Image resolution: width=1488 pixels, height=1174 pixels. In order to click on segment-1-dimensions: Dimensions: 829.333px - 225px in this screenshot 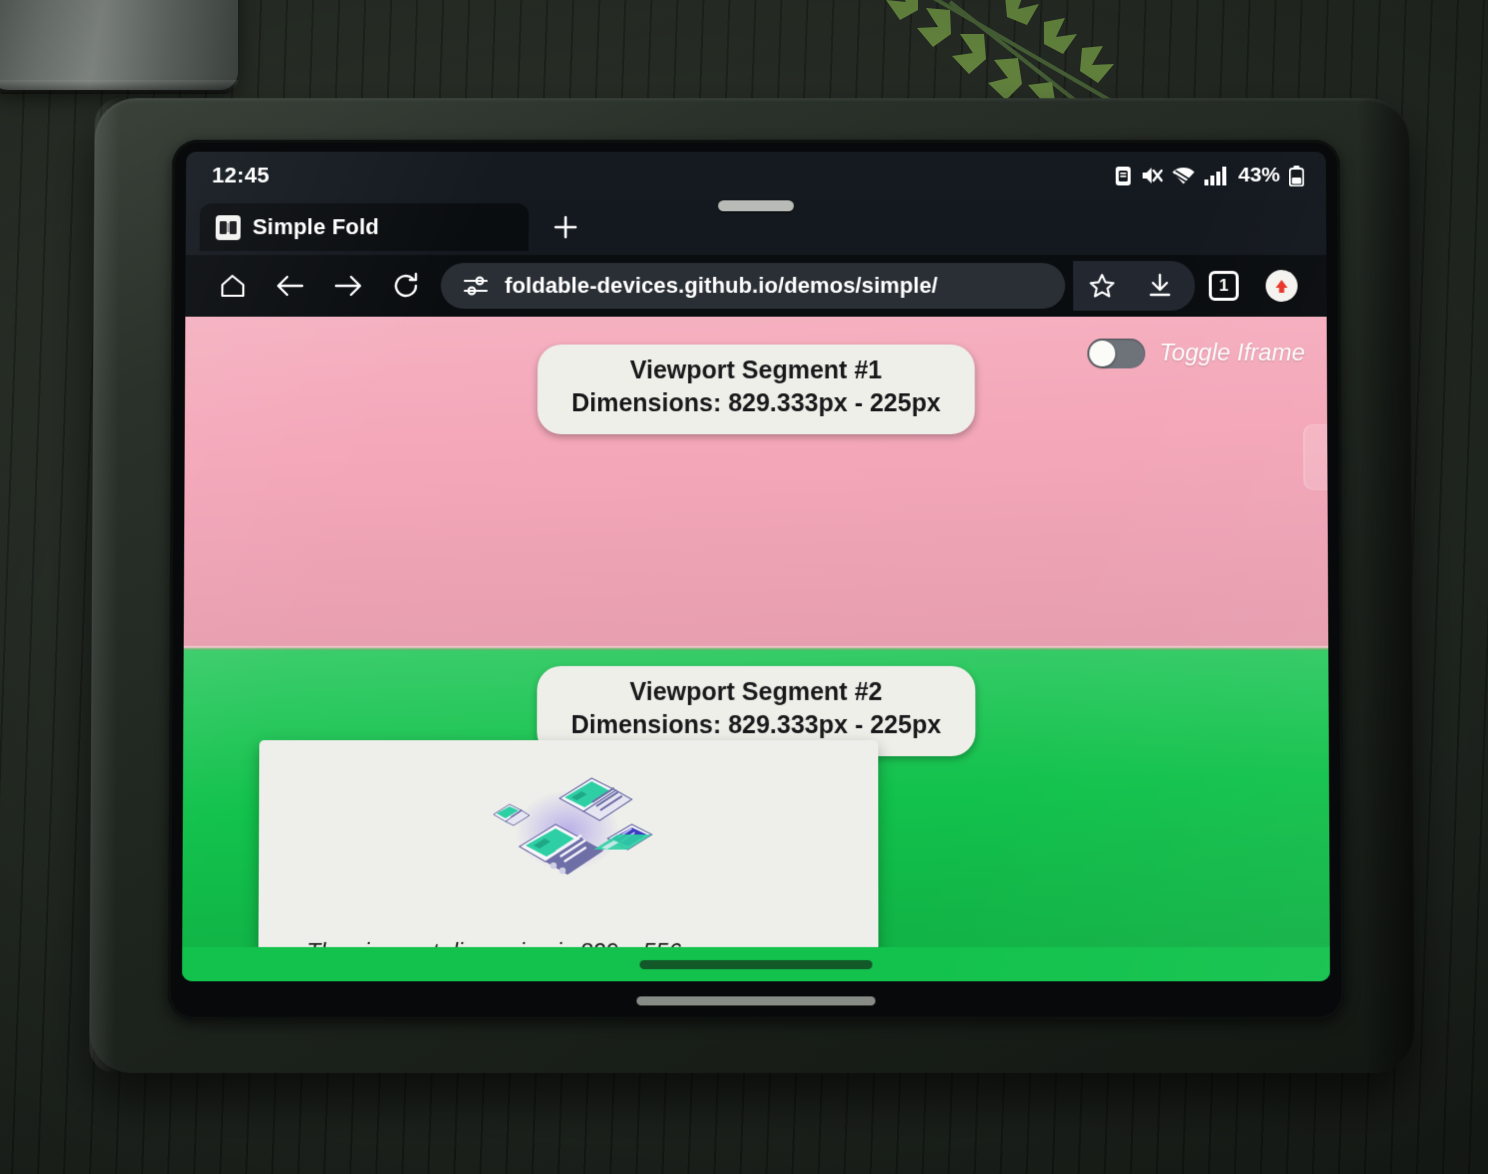, I will do `click(756, 403)`.